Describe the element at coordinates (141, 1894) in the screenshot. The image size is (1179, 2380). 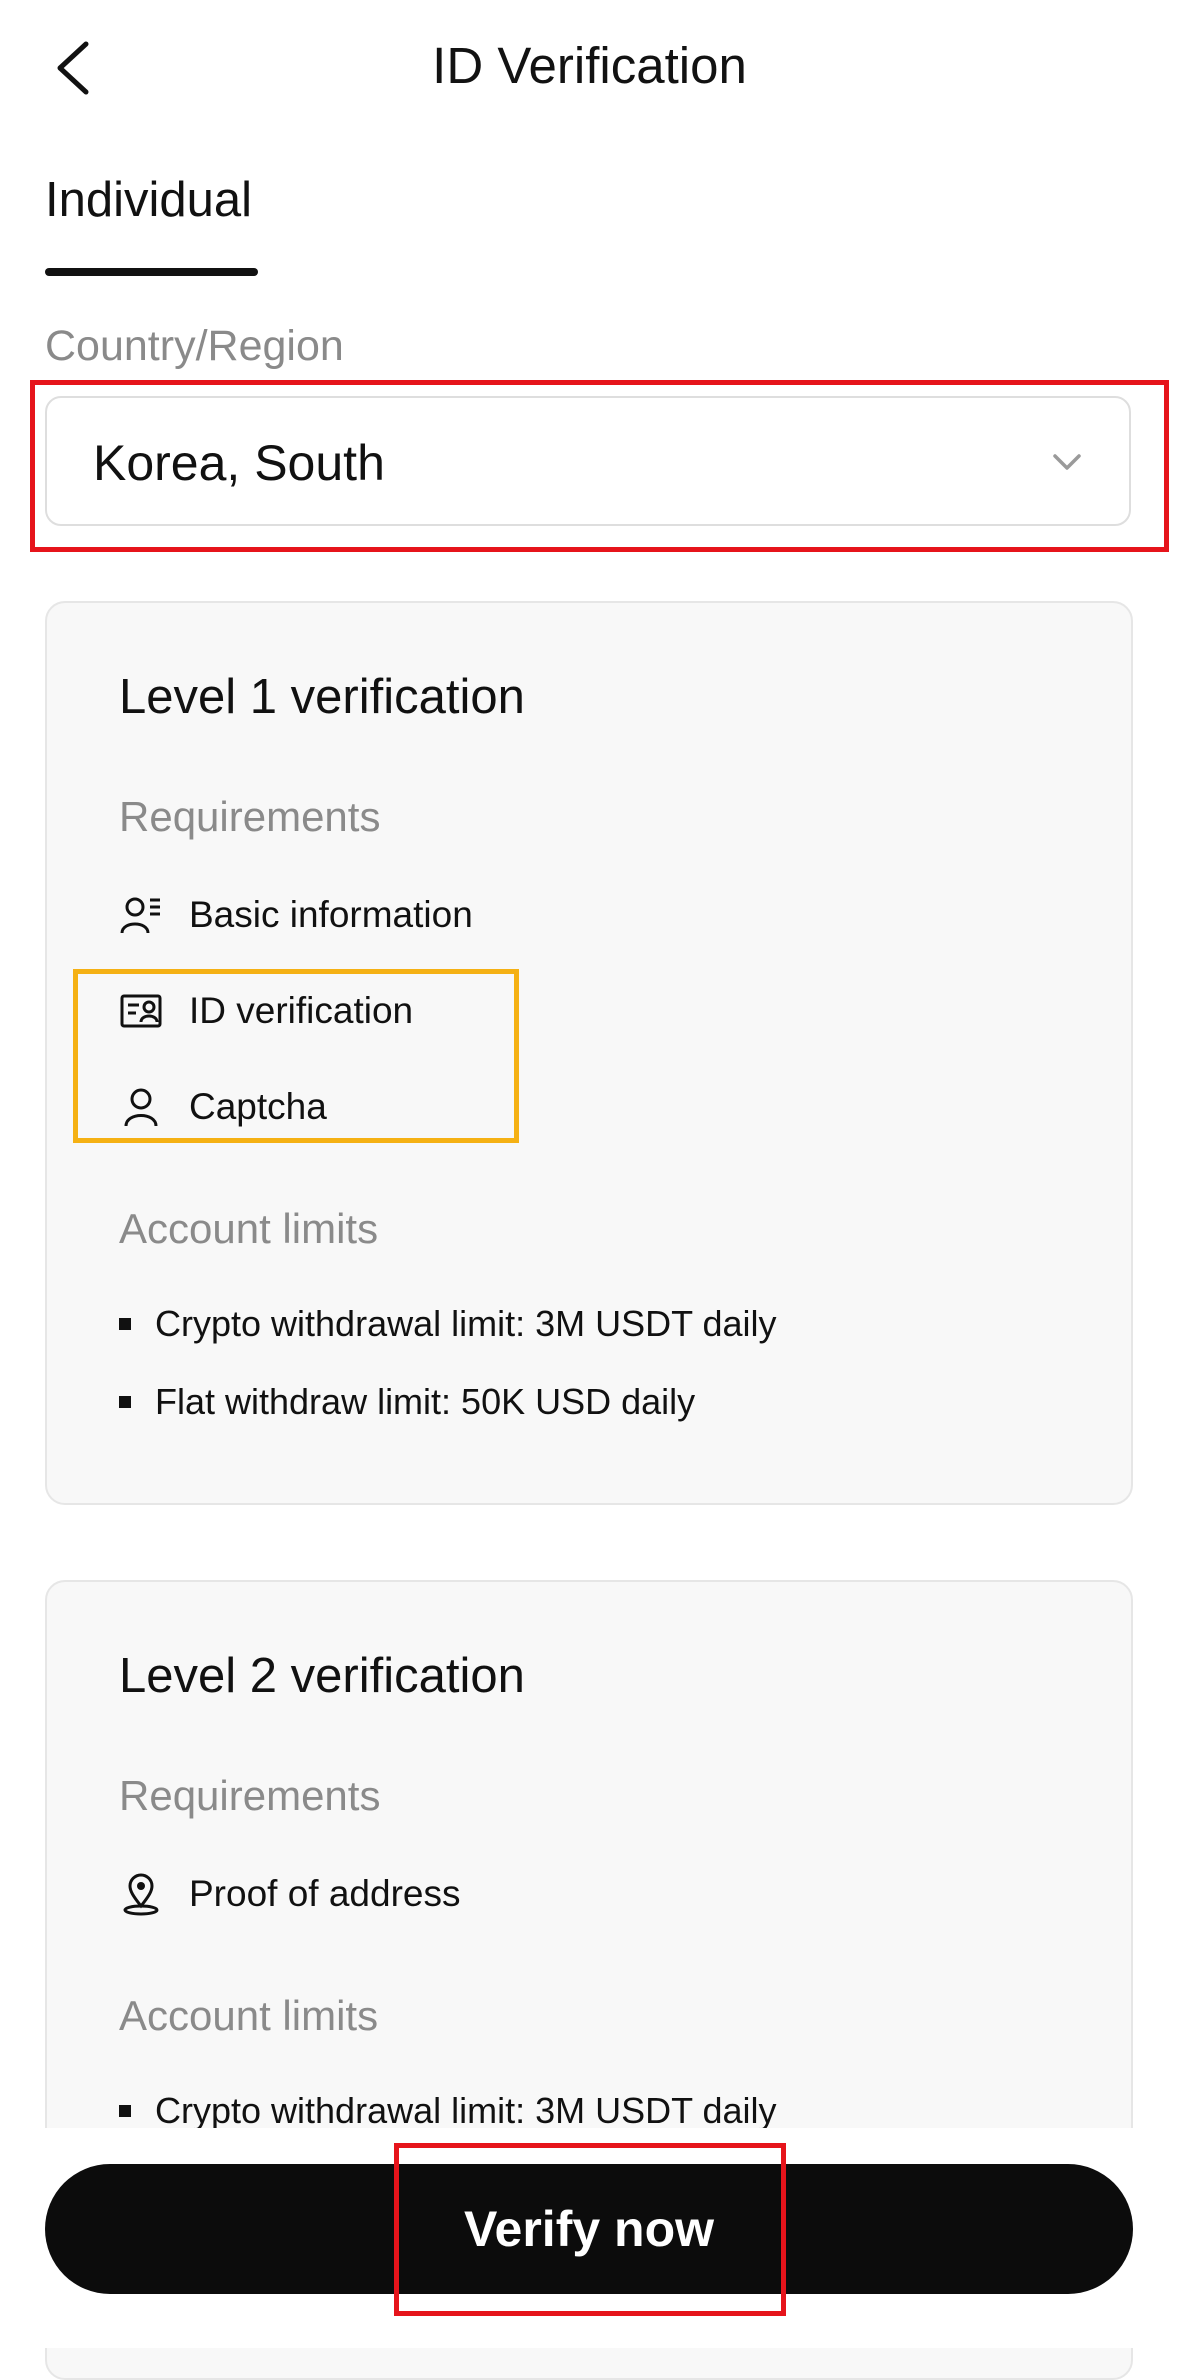
I see `location-pin-icon` at that location.